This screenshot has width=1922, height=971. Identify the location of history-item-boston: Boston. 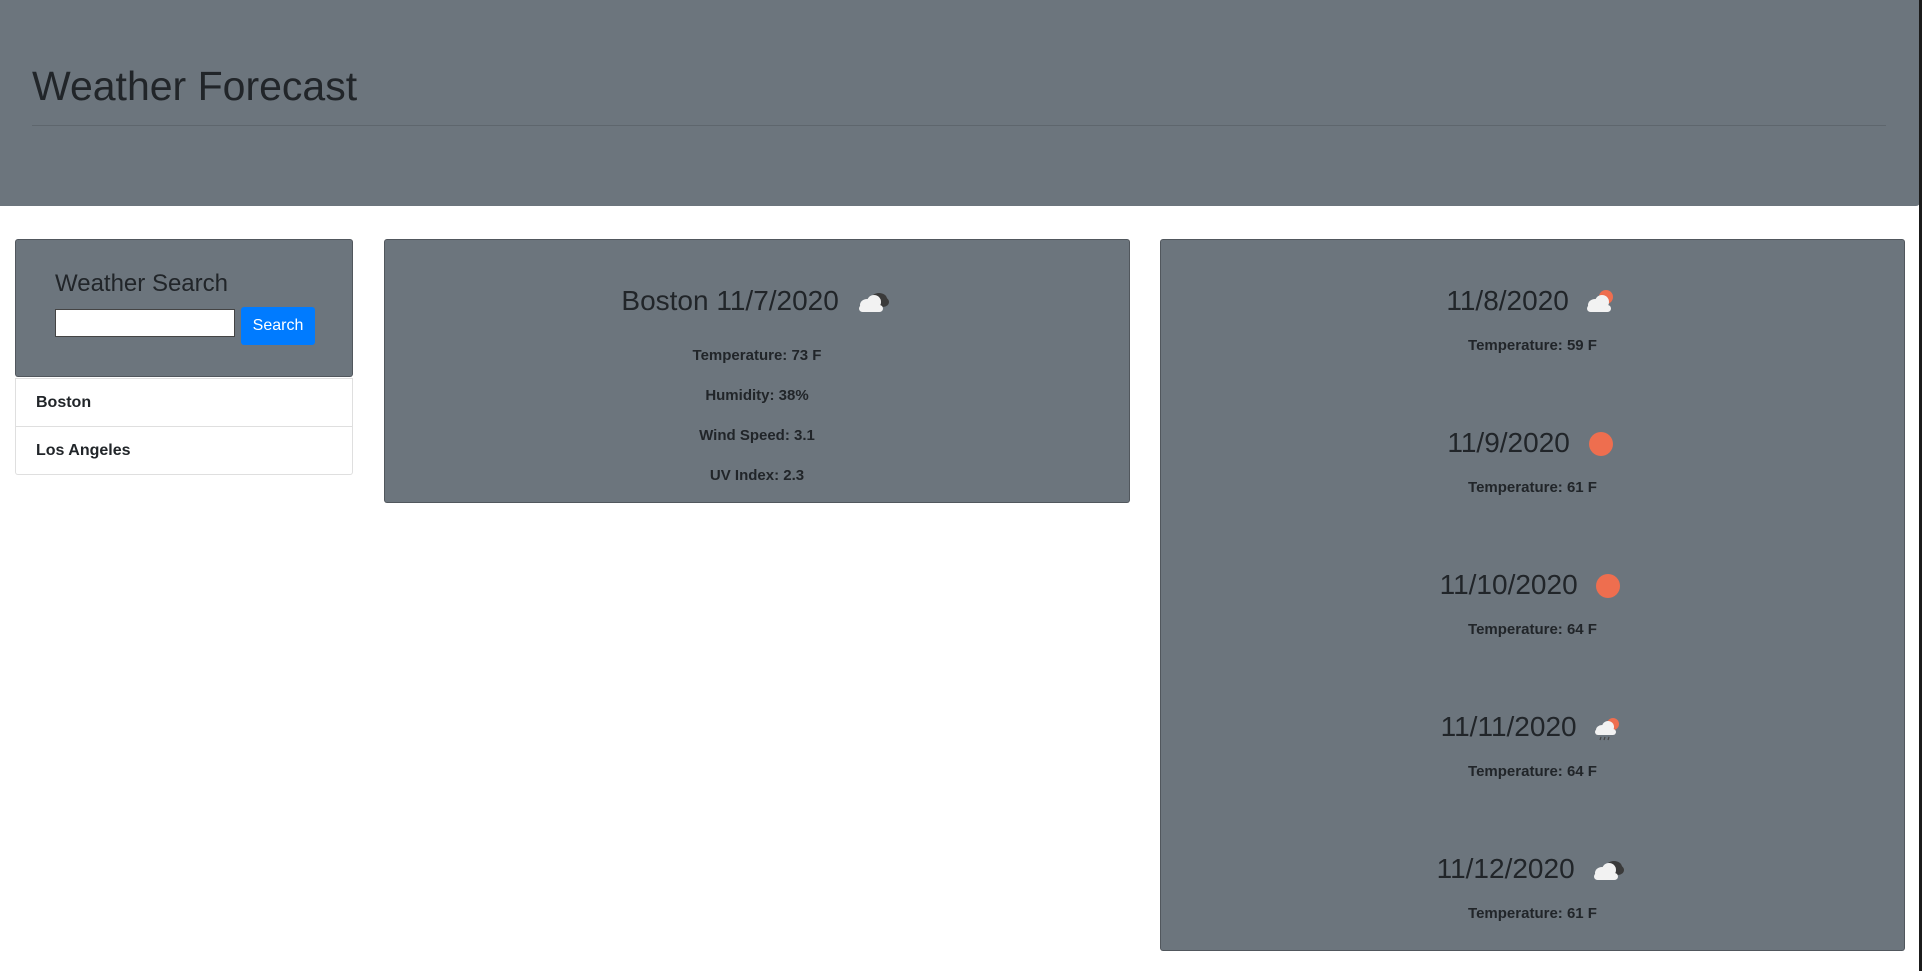
(184, 402).